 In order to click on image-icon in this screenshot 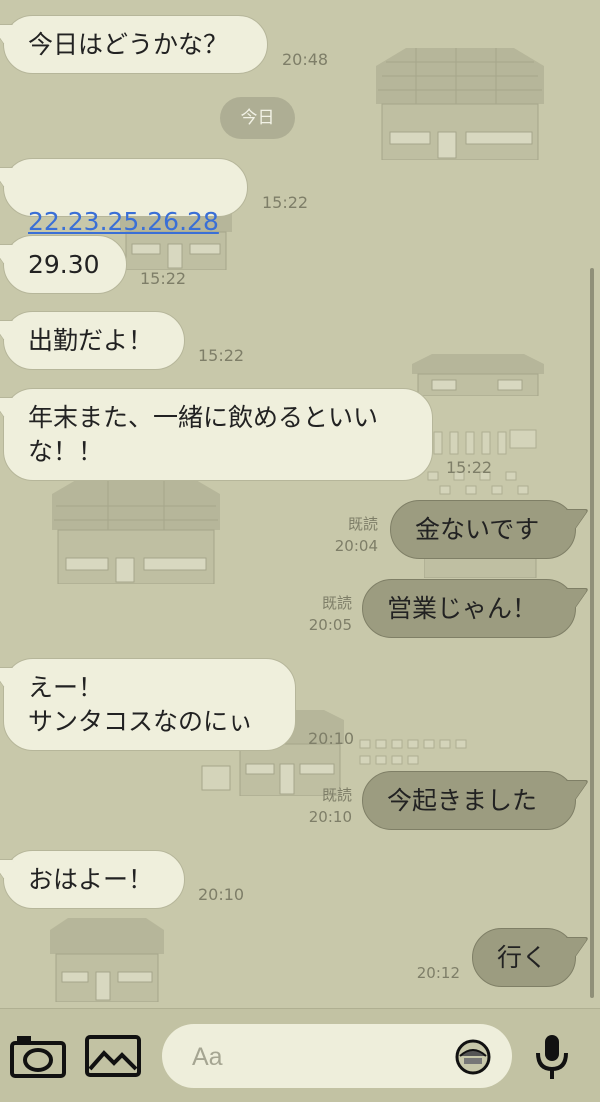, I will do `click(113, 1056)`.